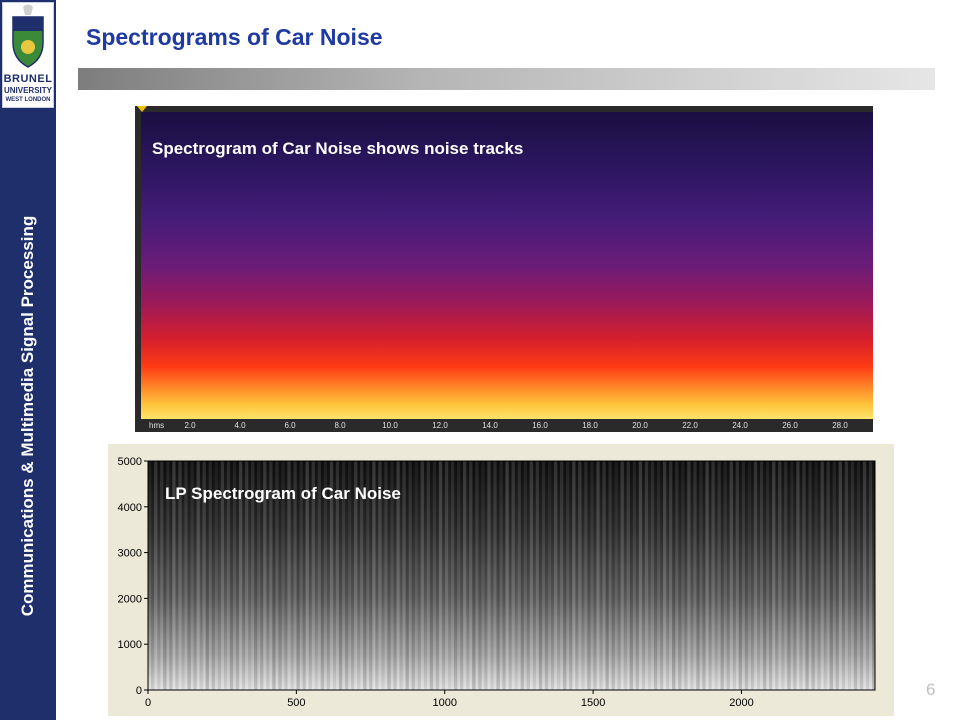 Image resolution: width=960 pixels, height=720 pixels. What do you see at coordinates (296, 703) in the screenshot?
I see `x-tick-label: 500` at bounding box center [296, 703].